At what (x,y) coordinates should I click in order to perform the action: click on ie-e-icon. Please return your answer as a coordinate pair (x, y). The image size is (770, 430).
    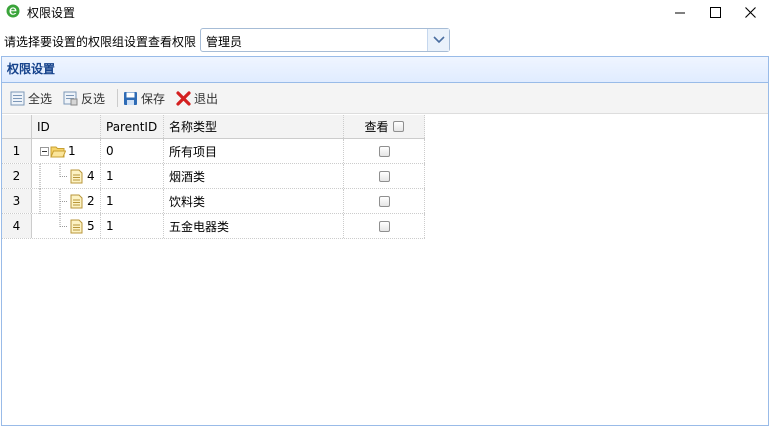
    Looking at the image, I should click on (13, 11).